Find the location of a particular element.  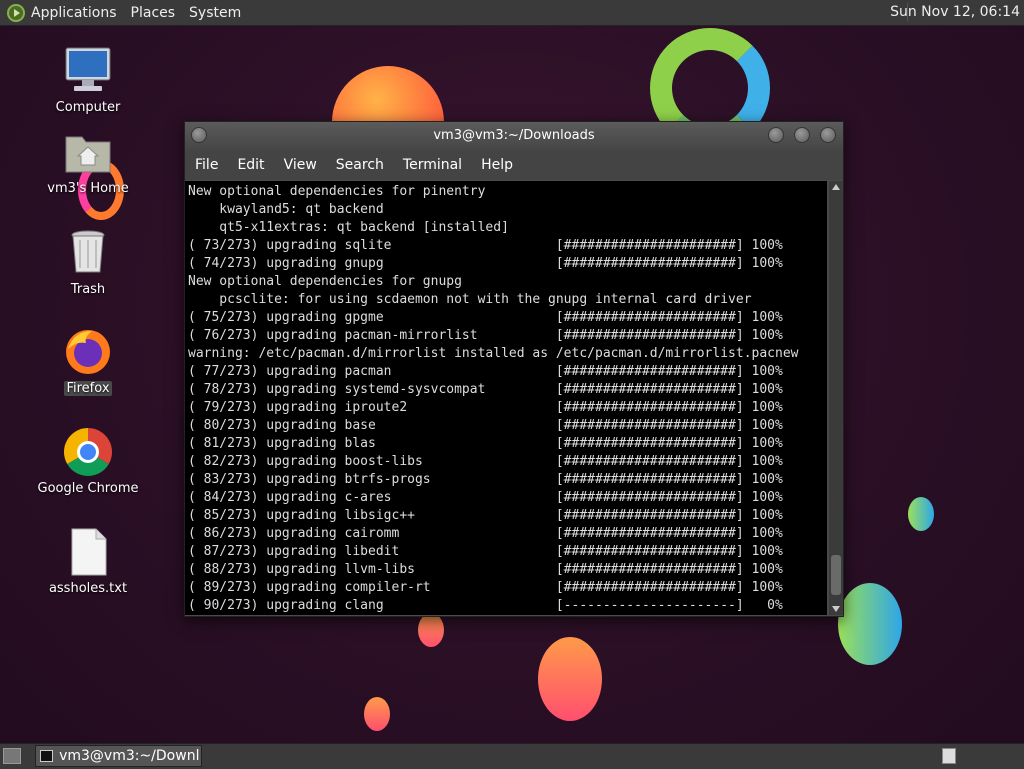

desktop-icon-firefox: Firefox is located at coordinates (88, 361).